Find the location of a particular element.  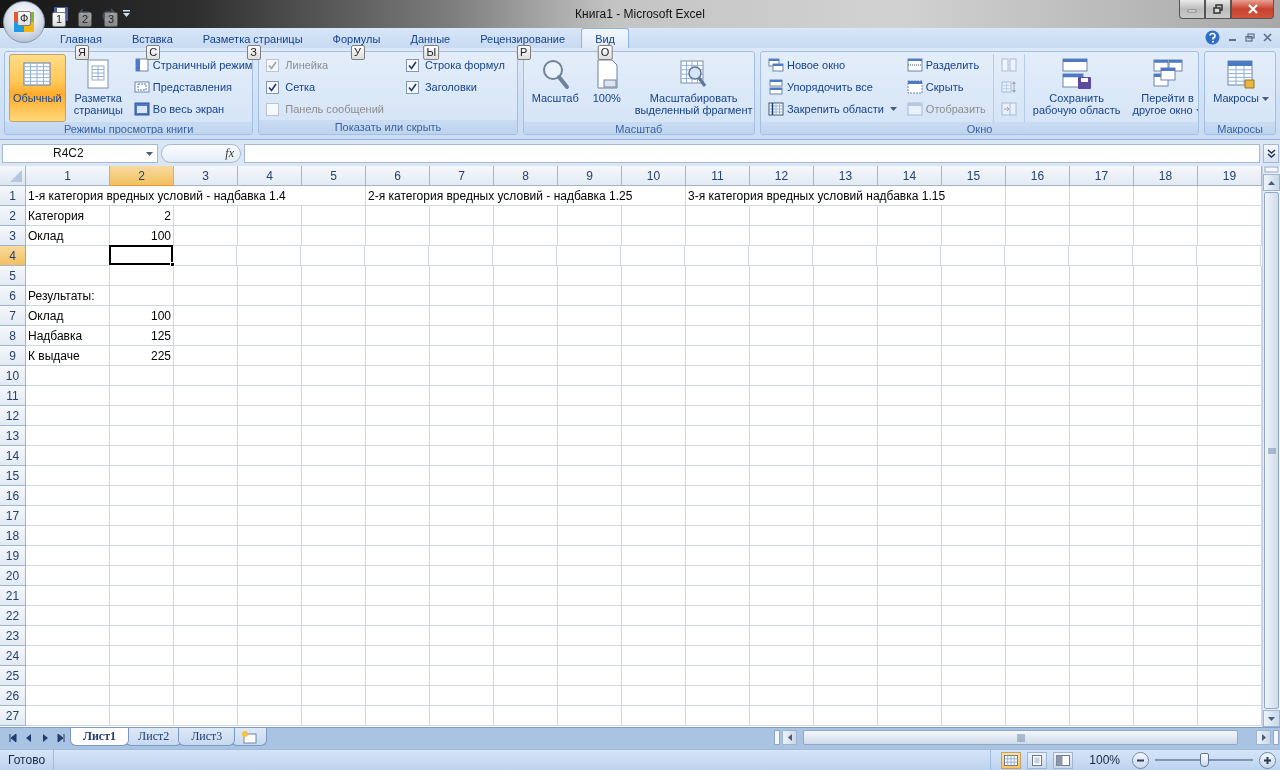

row-header: 19 is located at coordinates (13, 556).